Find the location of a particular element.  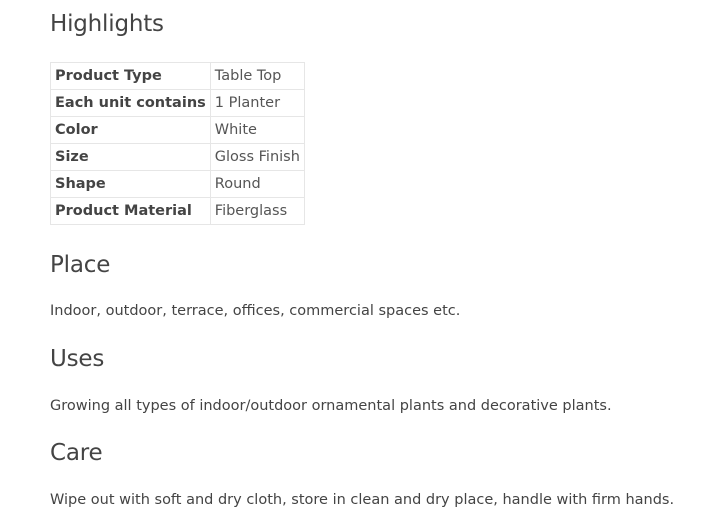

table-row: Product Type Table Top is located at coordinates (177, 76).